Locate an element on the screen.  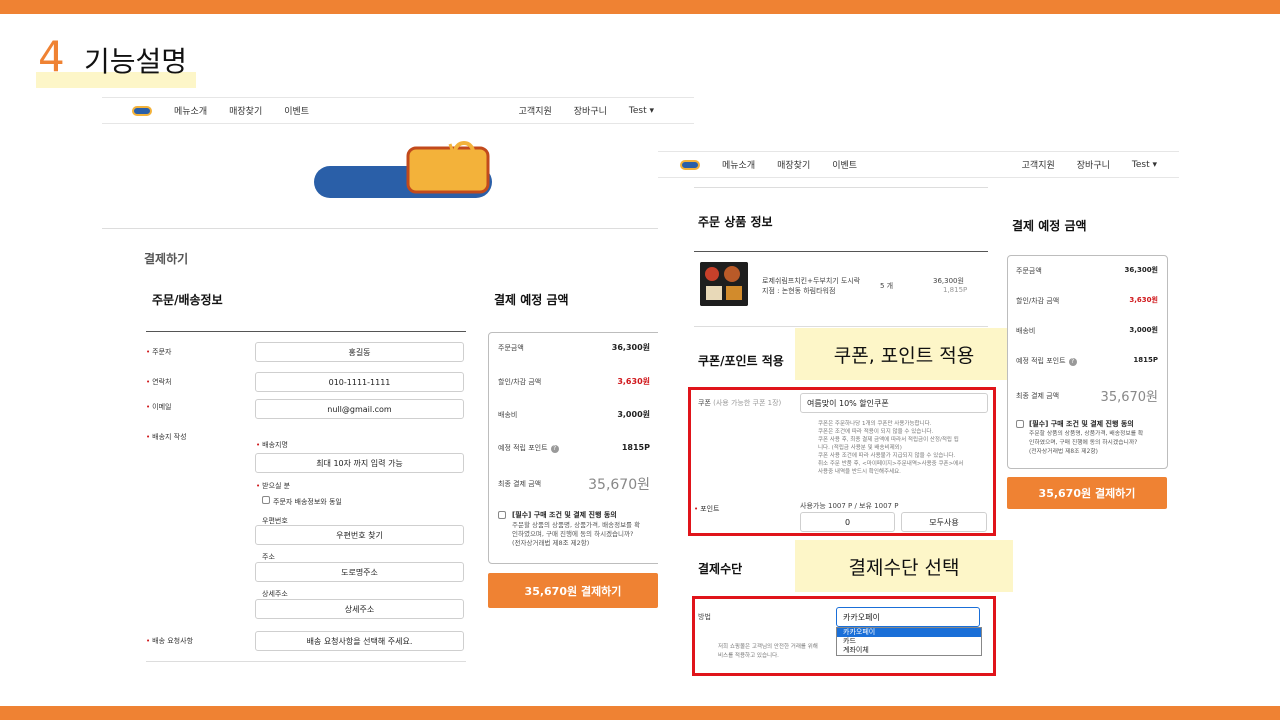
product-points: 1,815P is located at coordinates (955, 290).